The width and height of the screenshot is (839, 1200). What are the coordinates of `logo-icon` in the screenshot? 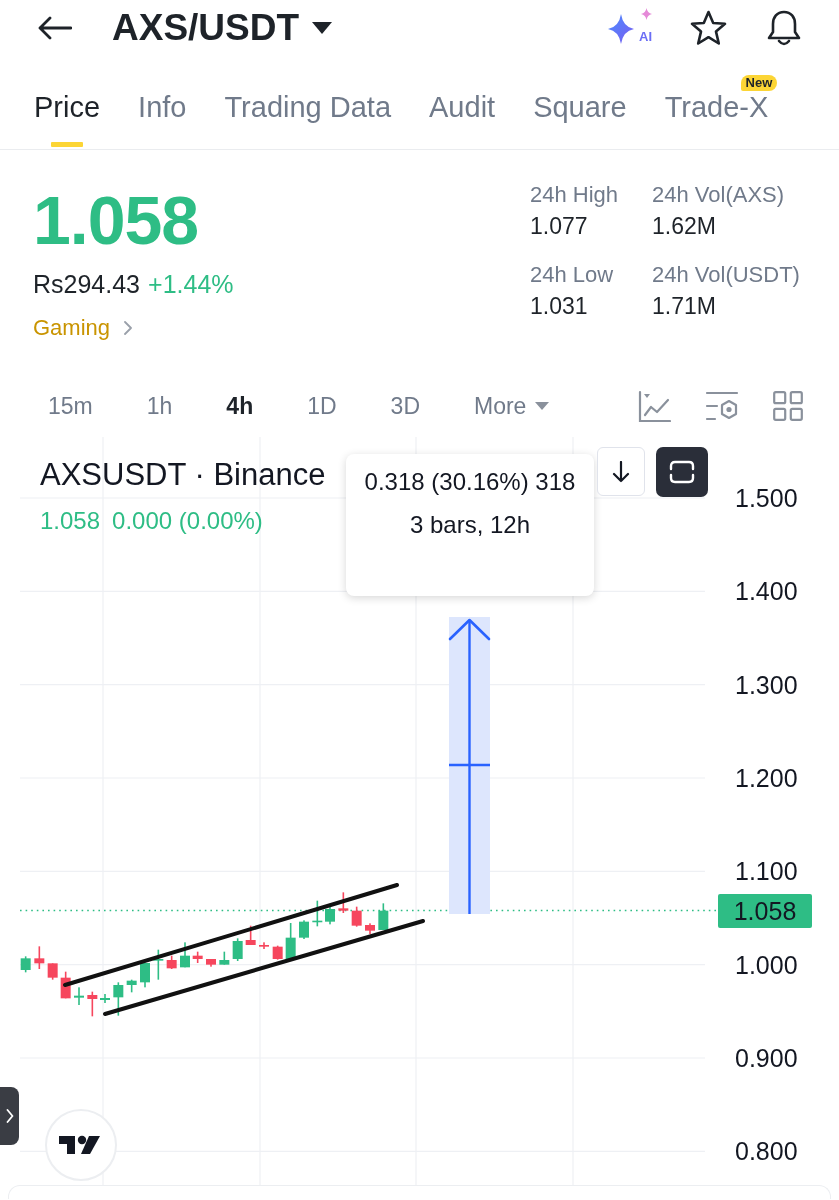 It's located at (81, 1145).